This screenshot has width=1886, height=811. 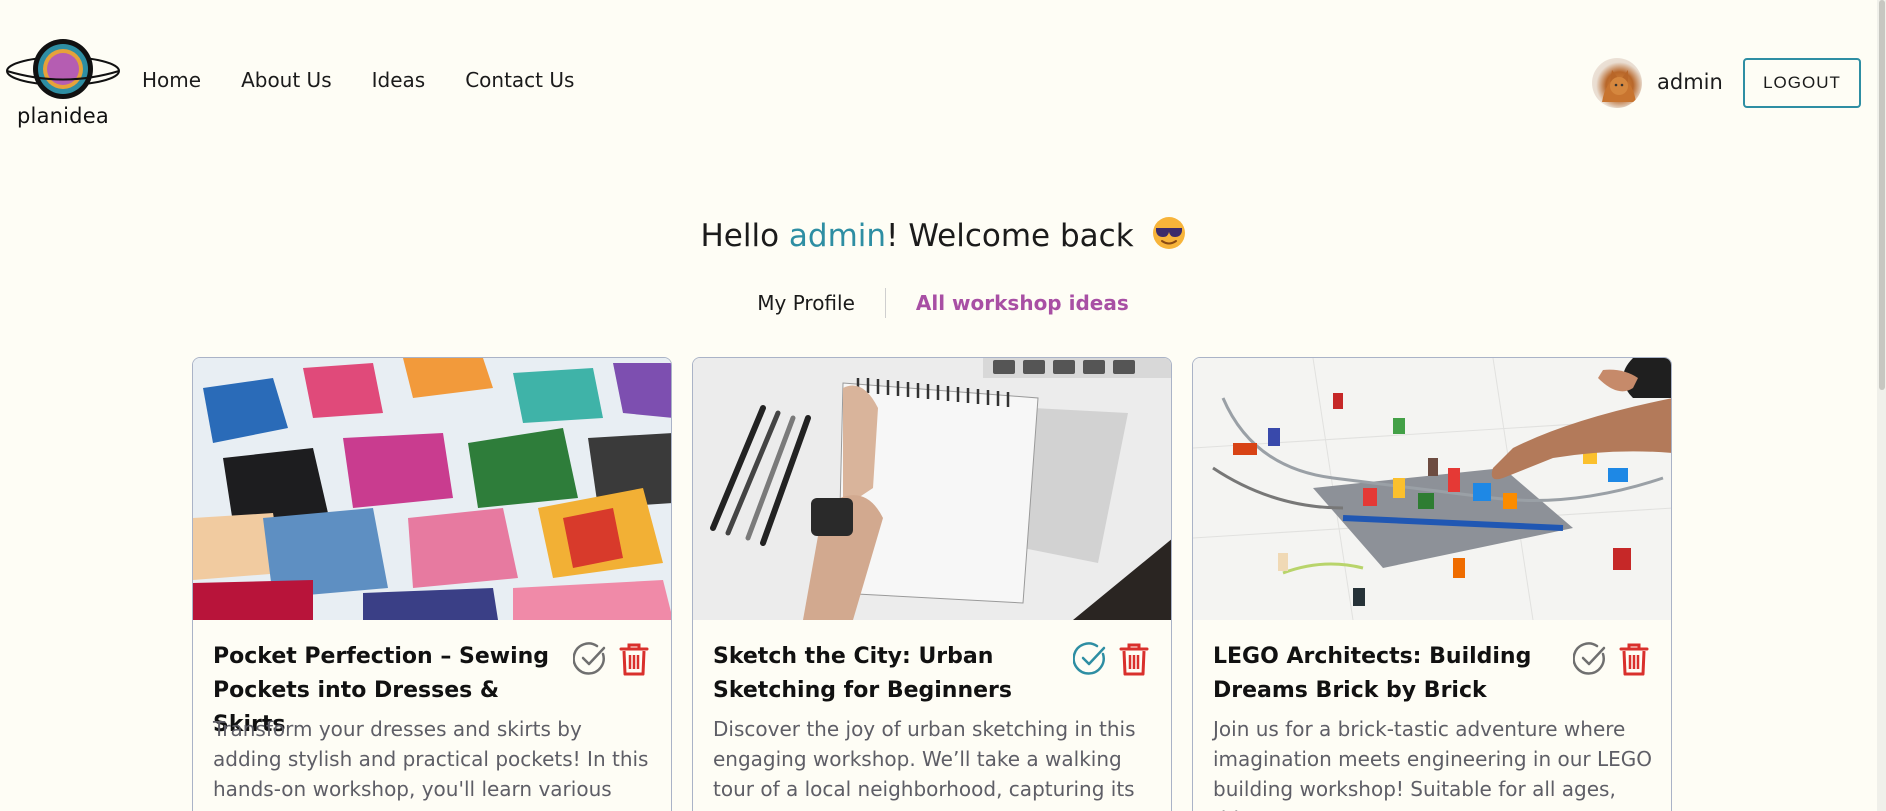 I want to click on scrollbar-thumb, so click(x=1882, y=195).